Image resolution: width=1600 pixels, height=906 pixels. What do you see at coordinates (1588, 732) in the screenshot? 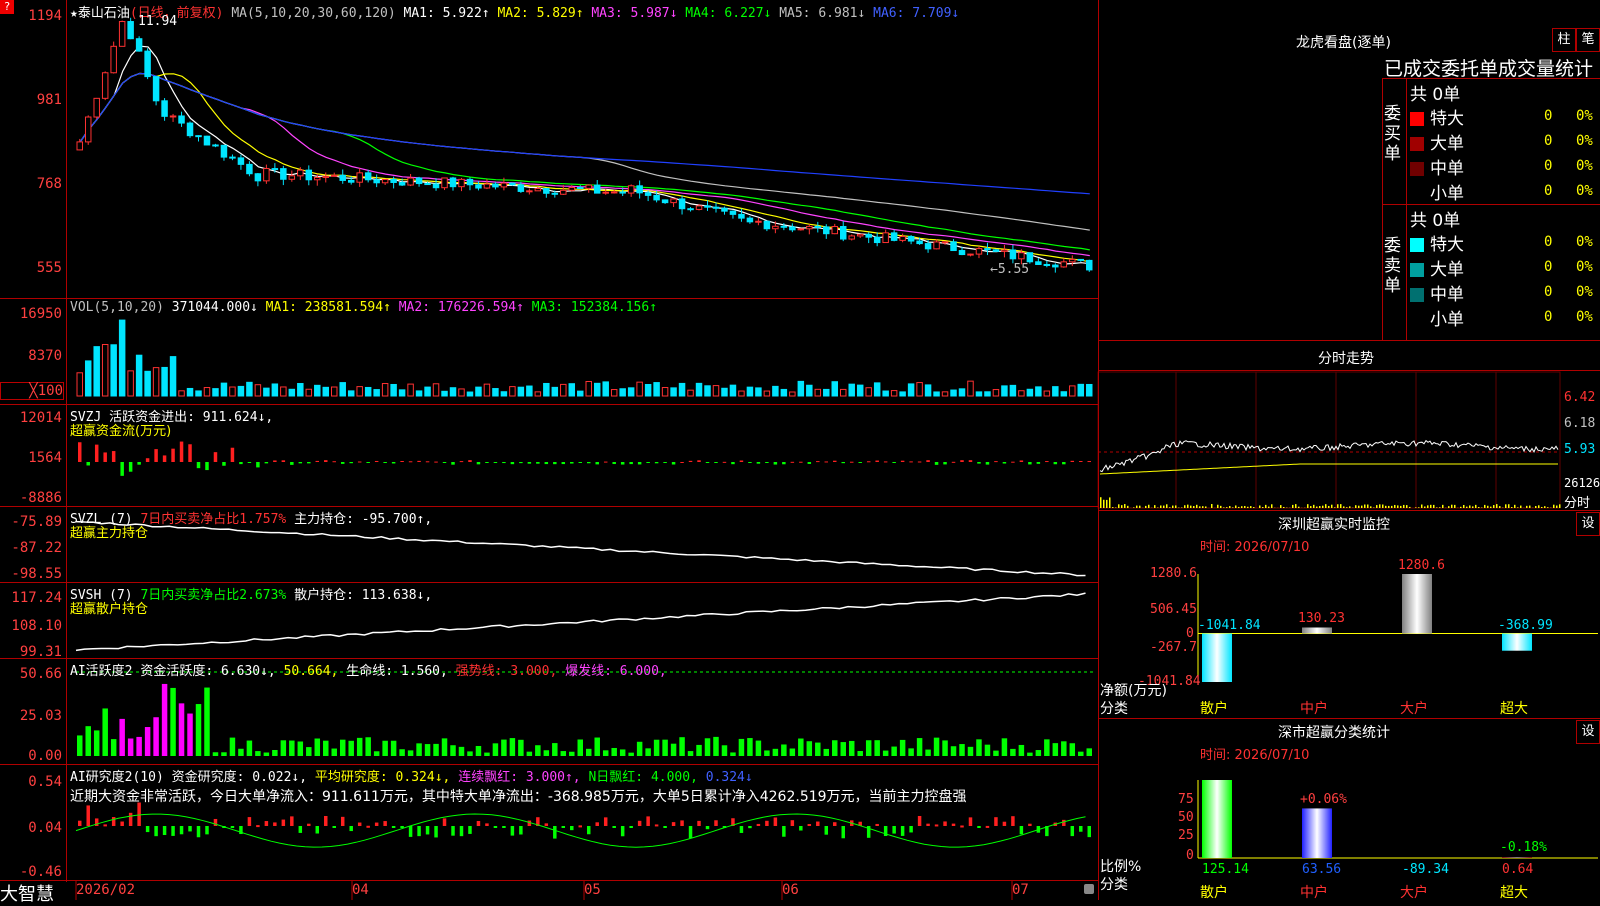
I see `sz-class-settings-button: 设` at bounding box center [1588, 732].